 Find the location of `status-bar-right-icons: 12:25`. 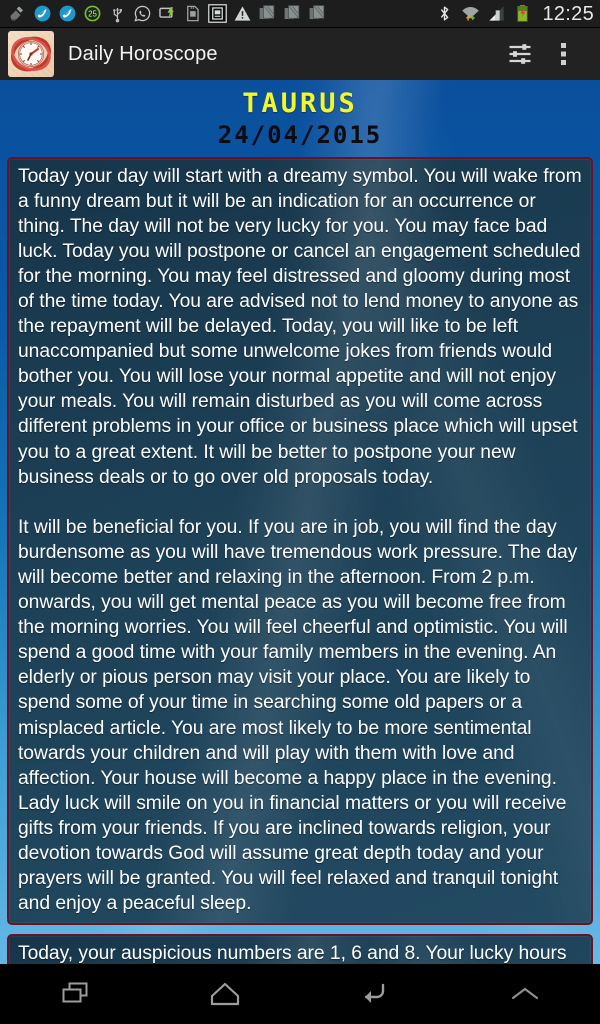

status-bar-right-icons: 12:25 is located at coordinates (514, 14).